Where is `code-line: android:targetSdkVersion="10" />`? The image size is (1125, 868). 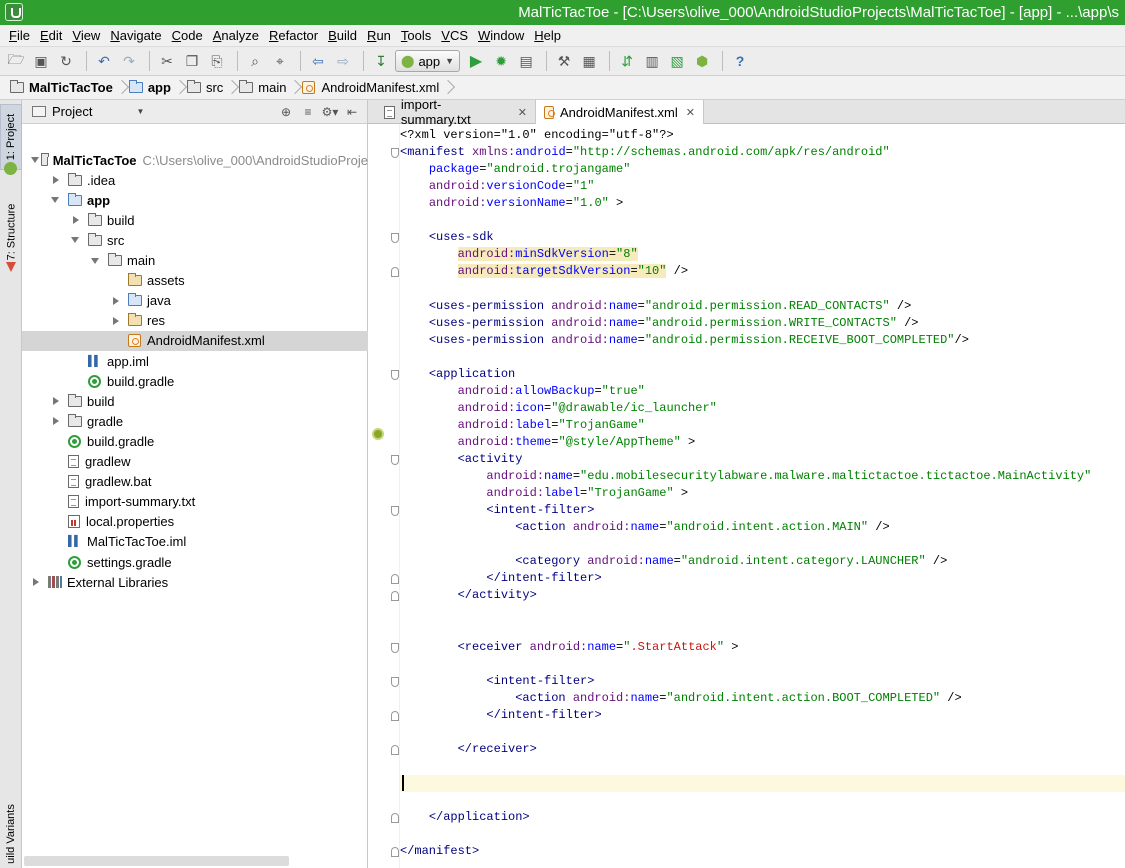
code-line: android:targetSdkVersion="10" /> is located at coordinates (762, 271).